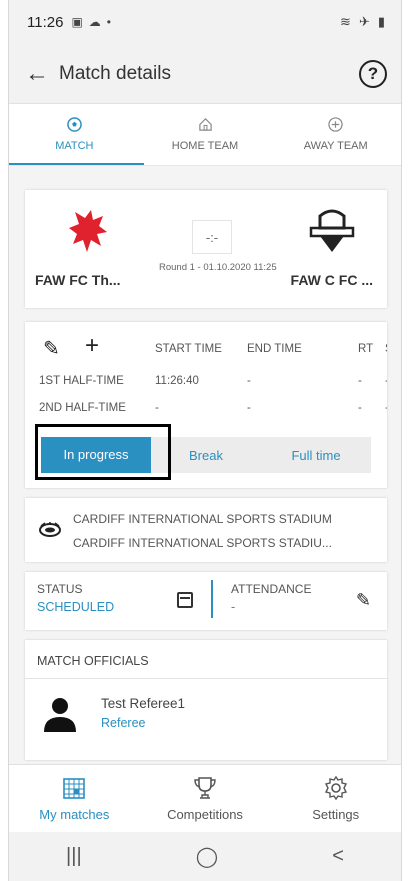 The width and height of the screenshot is (409, 881). I want to click on stadium-name: CARDIFF INTERNATIONAL SPORTS STADIUM, so click(202, 519).